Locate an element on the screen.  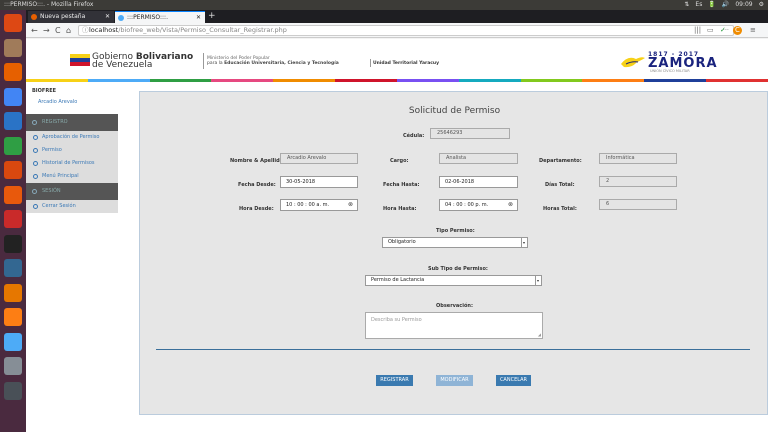
menu-icon: ≡ is located at coordinates (753, 30).